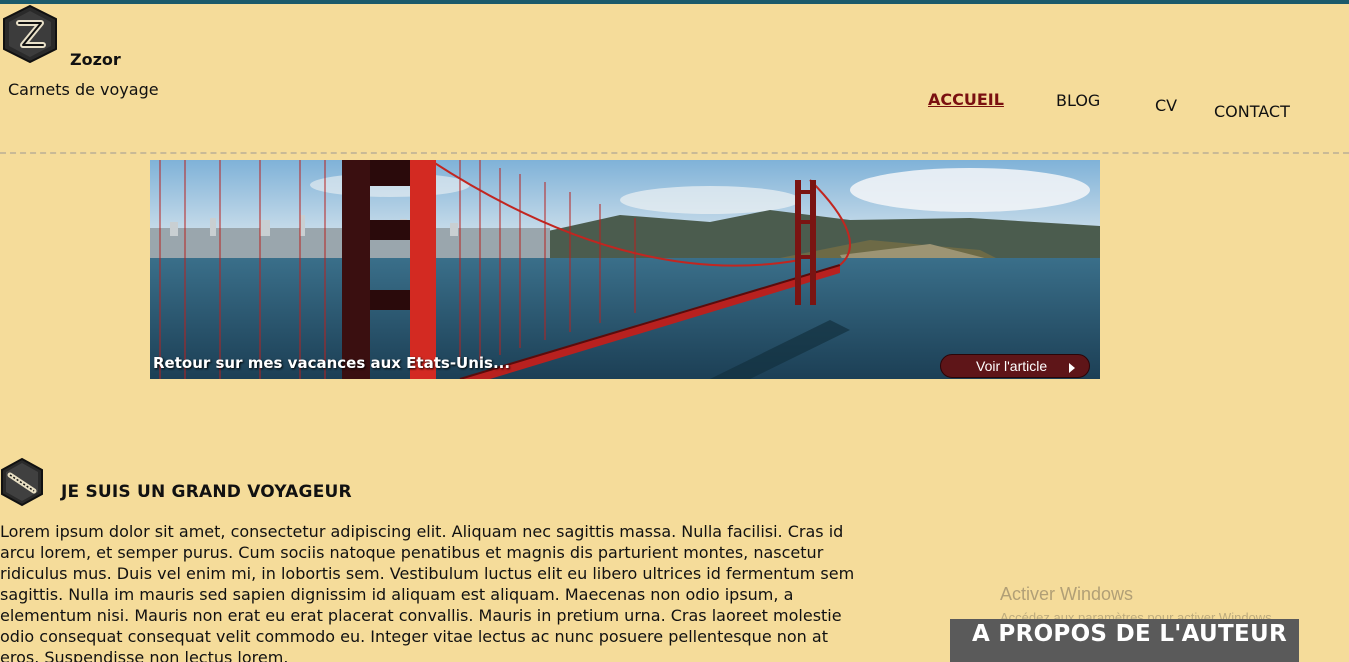  I want to click on windows-activation-title: Activer Windows, so click(1067, 594).